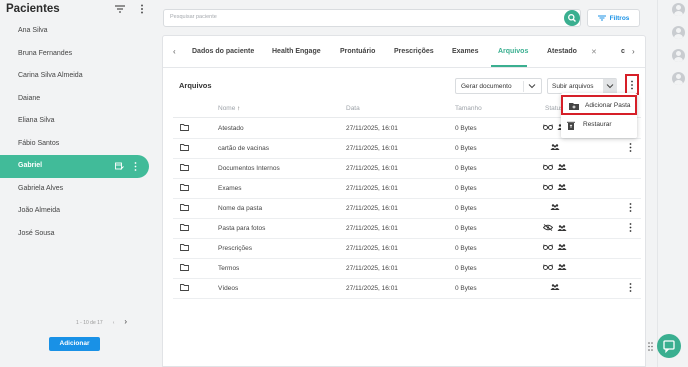 The width and height of the screenshot is (688, 367). Describe the element at coordinates (532, 86) in the screenshot. I see `chevron-down-icon` at that location.